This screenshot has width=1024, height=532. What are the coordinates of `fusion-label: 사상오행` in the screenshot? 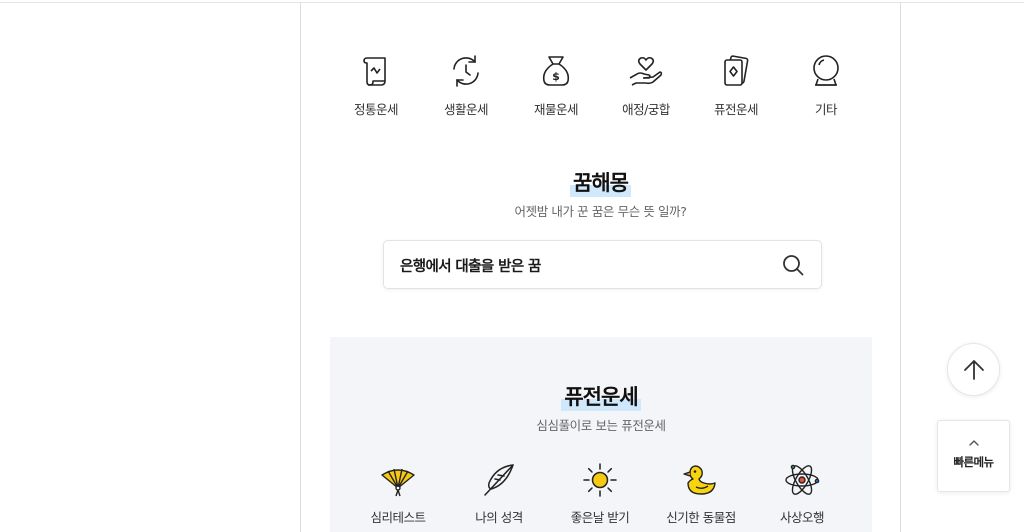 It's located at (802, 517).